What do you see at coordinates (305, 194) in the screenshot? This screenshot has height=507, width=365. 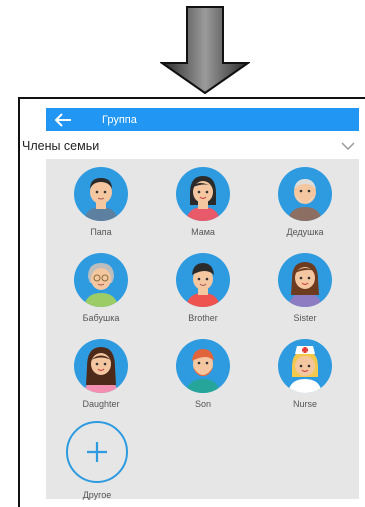 I see `grandfather-avatar-icon` at bounding box center [305, 194].